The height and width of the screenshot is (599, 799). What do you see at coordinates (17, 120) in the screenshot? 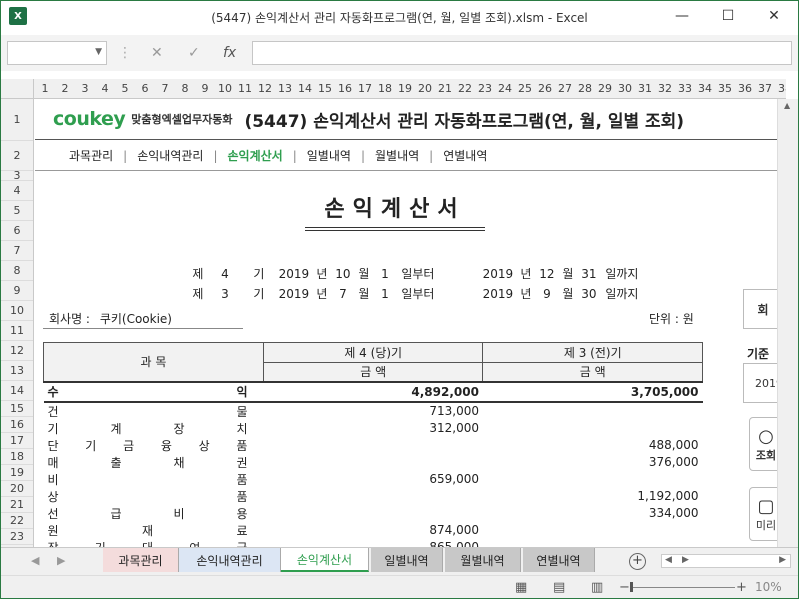
I see `row-header-cell: 1` at bounding box center [17, 120].